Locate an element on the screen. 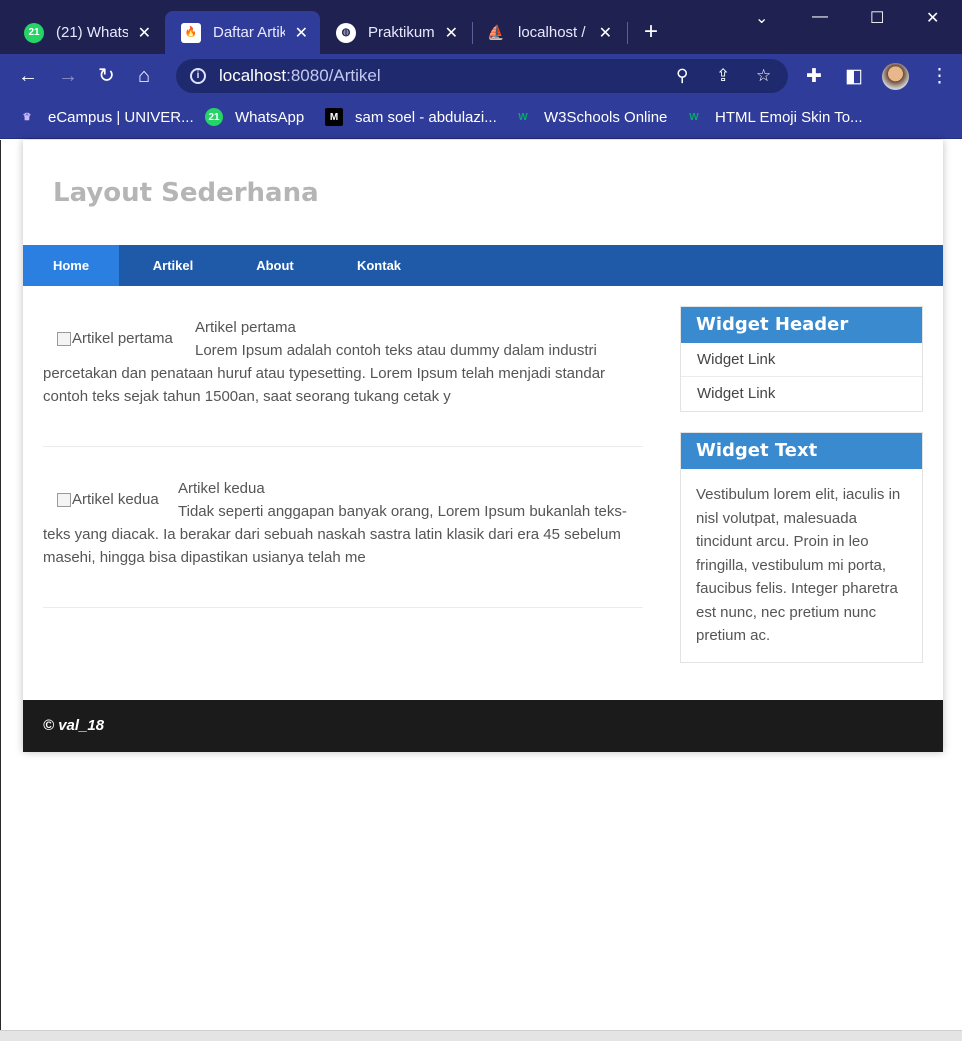  site-header: Layout Sederhana is located at coordinates (483, 192).